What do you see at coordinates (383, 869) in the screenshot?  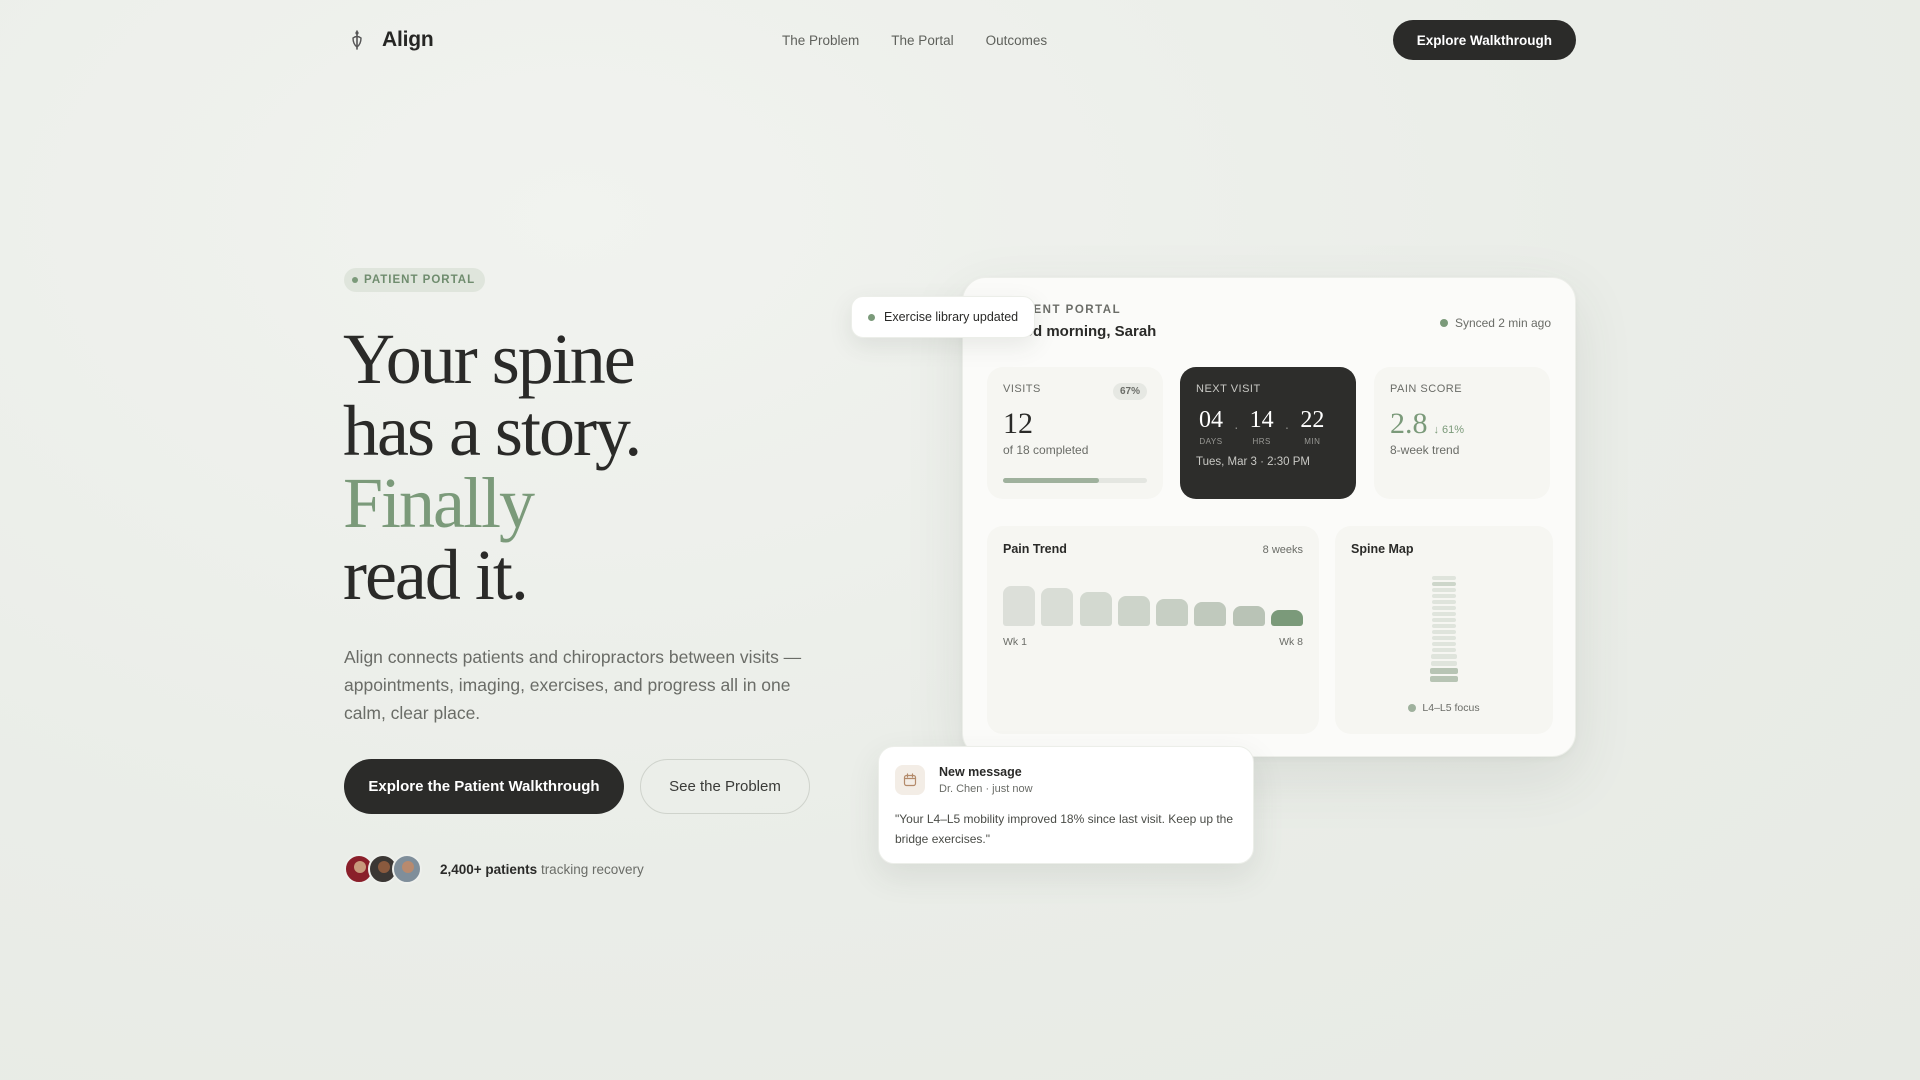 I see `avatar-group` at bounding box center [383, 869].